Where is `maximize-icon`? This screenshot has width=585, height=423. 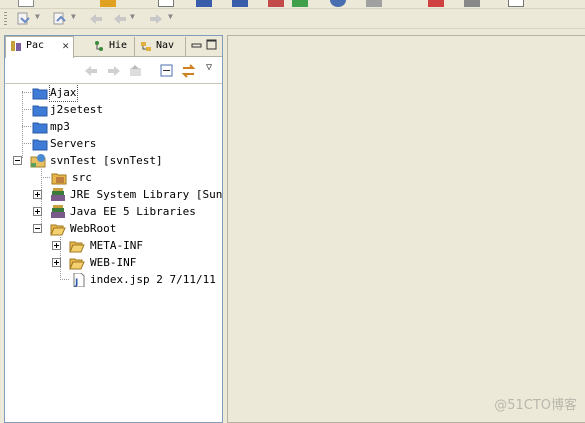 maximize-icon is located at coordinates (211, 44).